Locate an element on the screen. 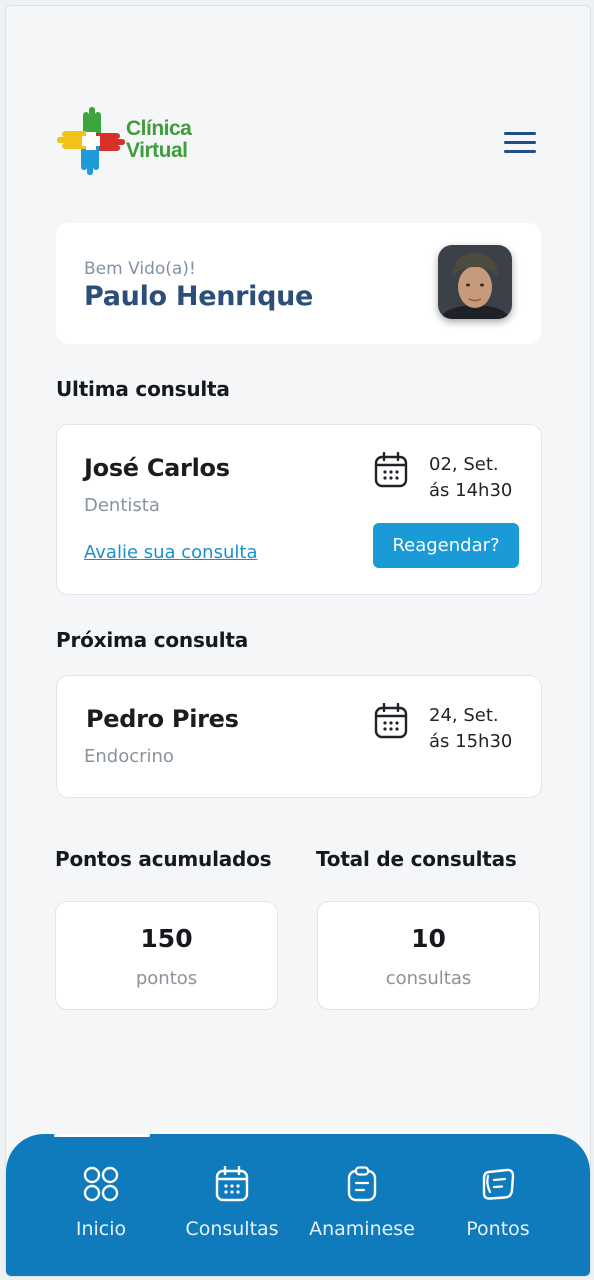  avatar-photo is located at coordinates (475, 282).